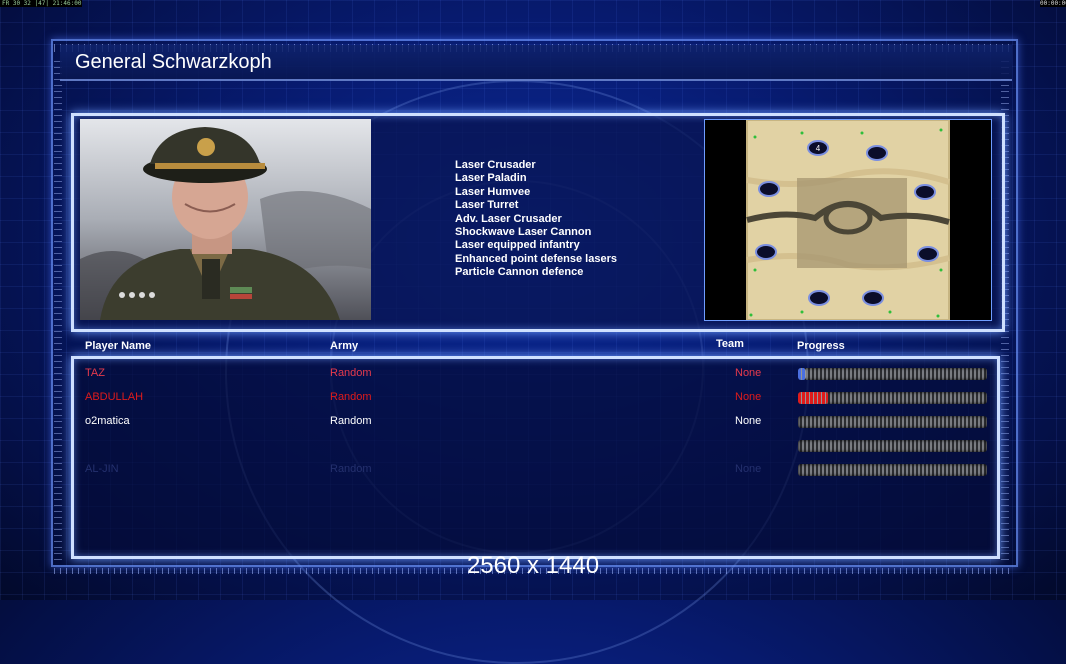  I want to click on unit-item: Laser Crusader, so click(495, 165).